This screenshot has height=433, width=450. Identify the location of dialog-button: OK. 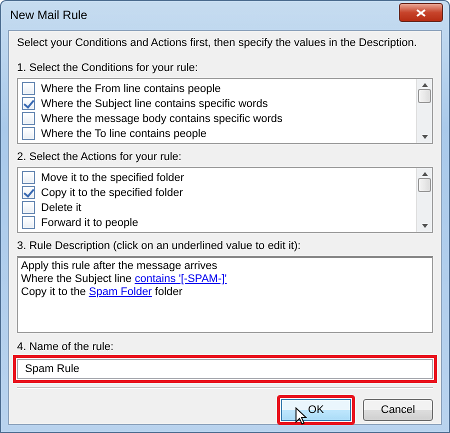
(316, 410).